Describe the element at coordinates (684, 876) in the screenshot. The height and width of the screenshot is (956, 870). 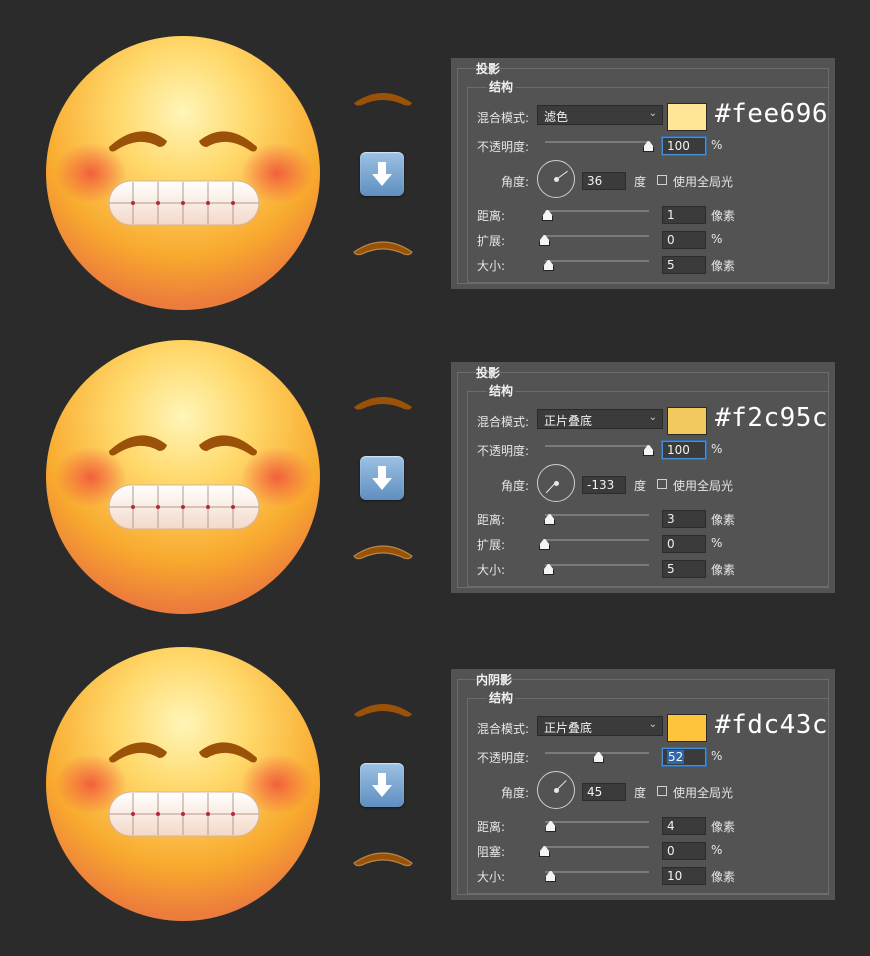
I see `size-input: 10` at that location.